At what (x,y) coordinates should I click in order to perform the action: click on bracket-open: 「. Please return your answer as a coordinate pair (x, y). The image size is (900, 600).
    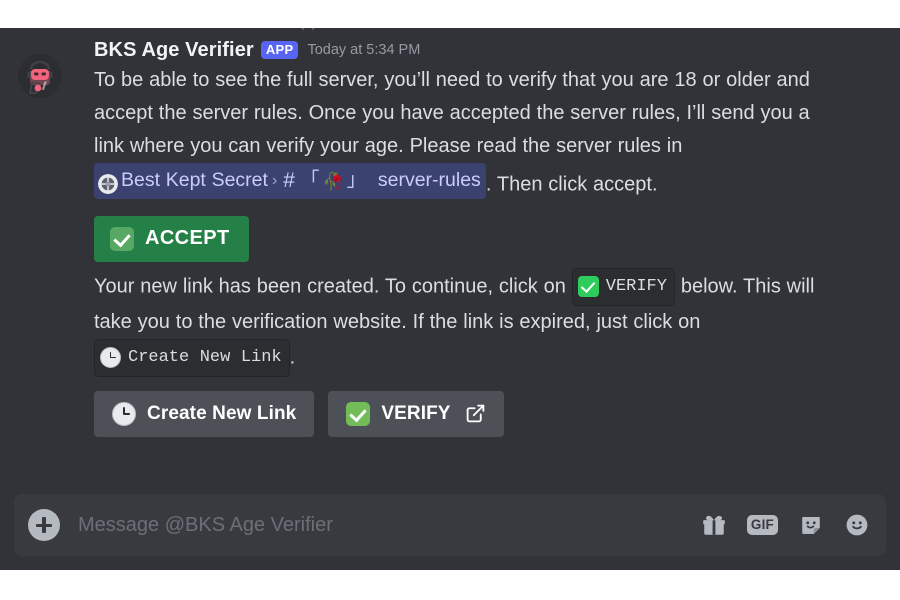
    Looking at the image, I should click on (309, 180).